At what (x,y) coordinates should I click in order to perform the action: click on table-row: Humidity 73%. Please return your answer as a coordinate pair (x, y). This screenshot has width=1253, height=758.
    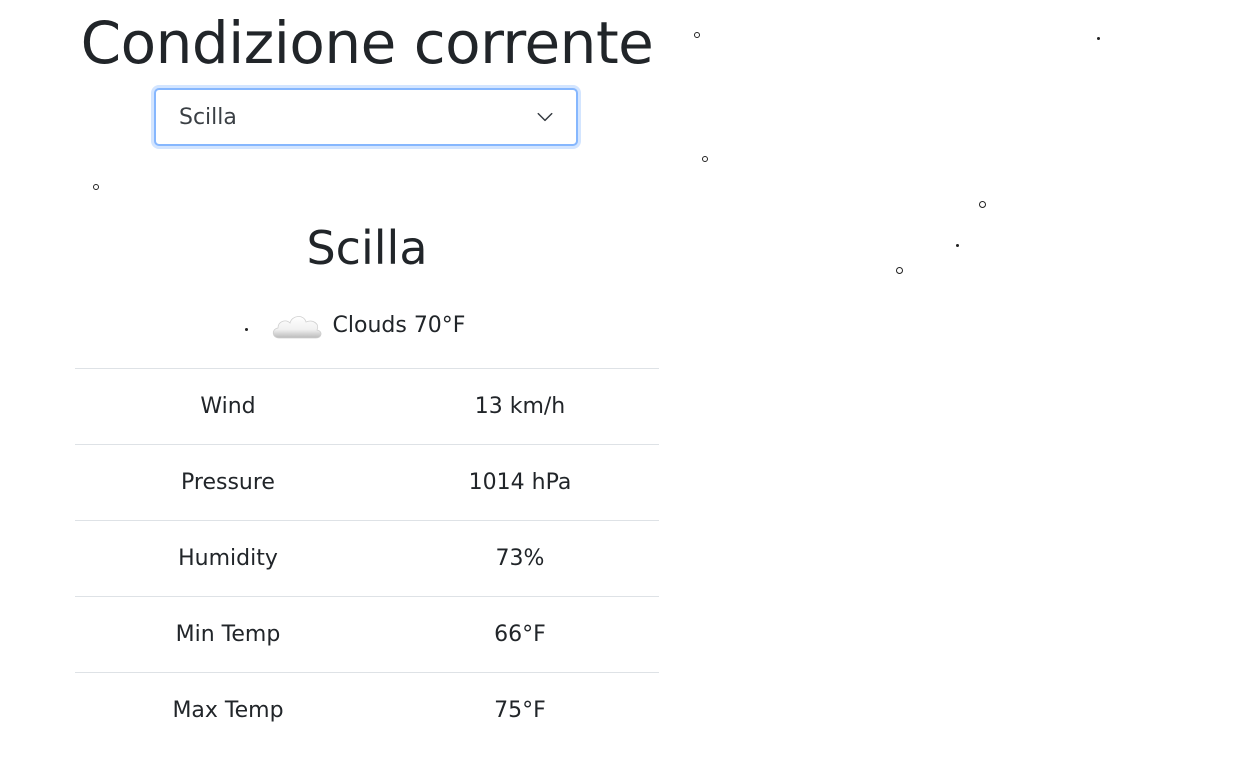
    Looking at the image, I should click on (367, 558).